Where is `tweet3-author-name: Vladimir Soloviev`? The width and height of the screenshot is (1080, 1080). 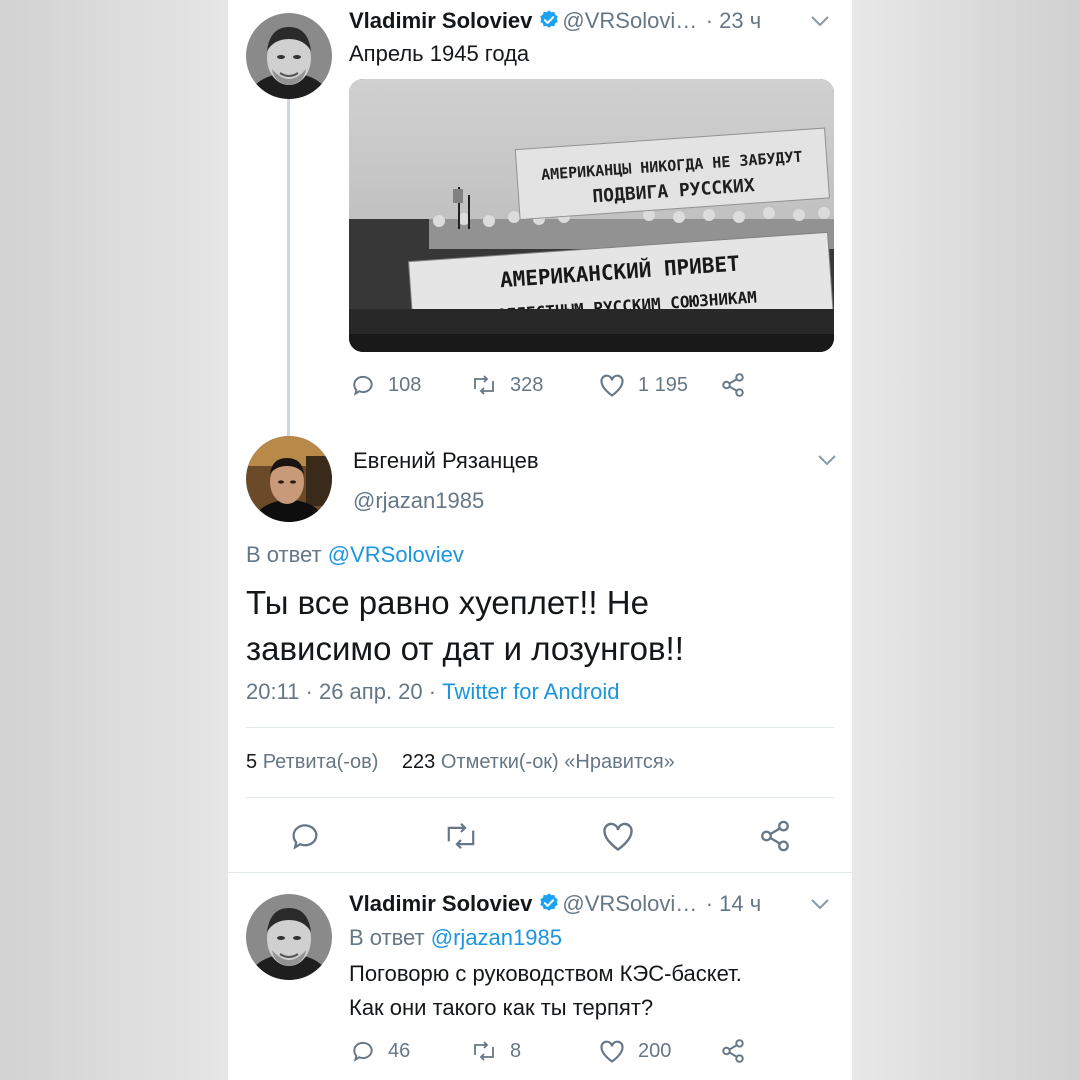 tweet3-author-name: Vladimir Soloviev is located at coordinates (440, 903).